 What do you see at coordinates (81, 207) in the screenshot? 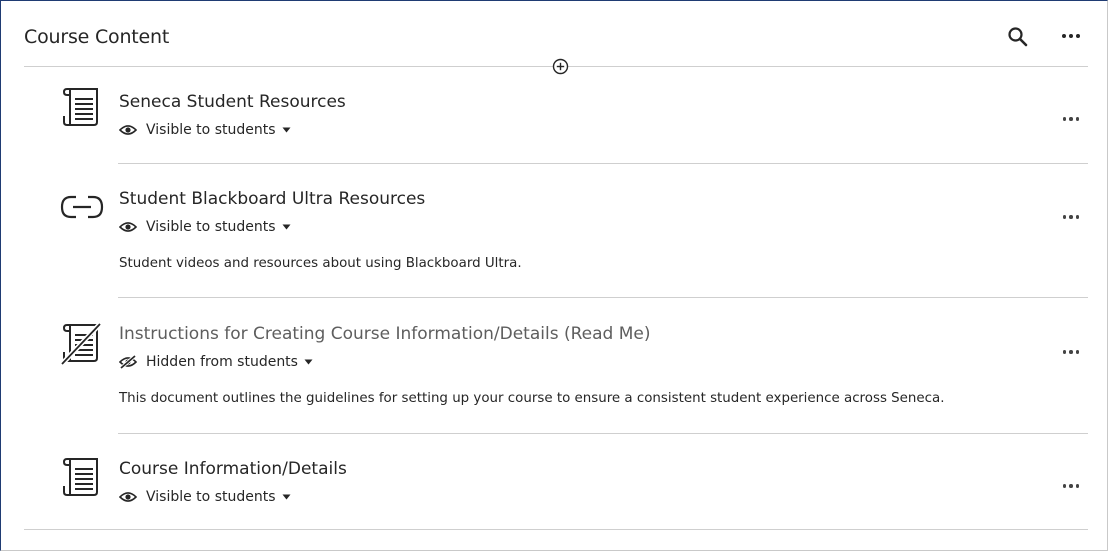
I see `link-icon` at bounding box center [81, 207].